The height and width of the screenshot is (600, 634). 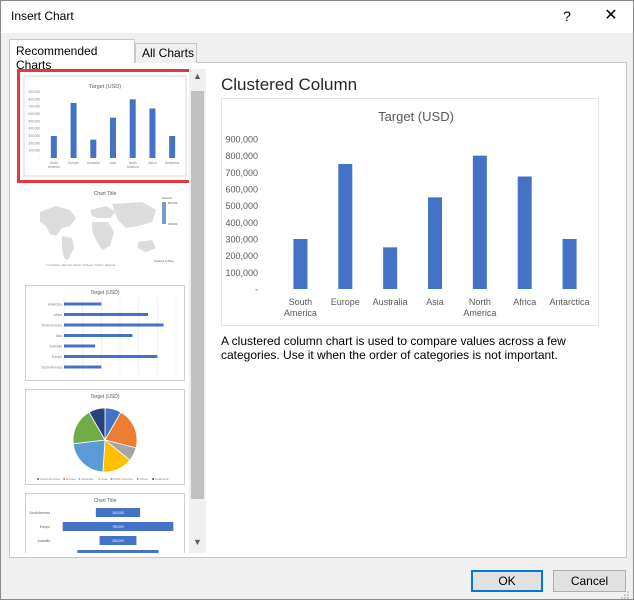 I want to click on mini-funnel-value: 250,000, so click(x=118, y=541).